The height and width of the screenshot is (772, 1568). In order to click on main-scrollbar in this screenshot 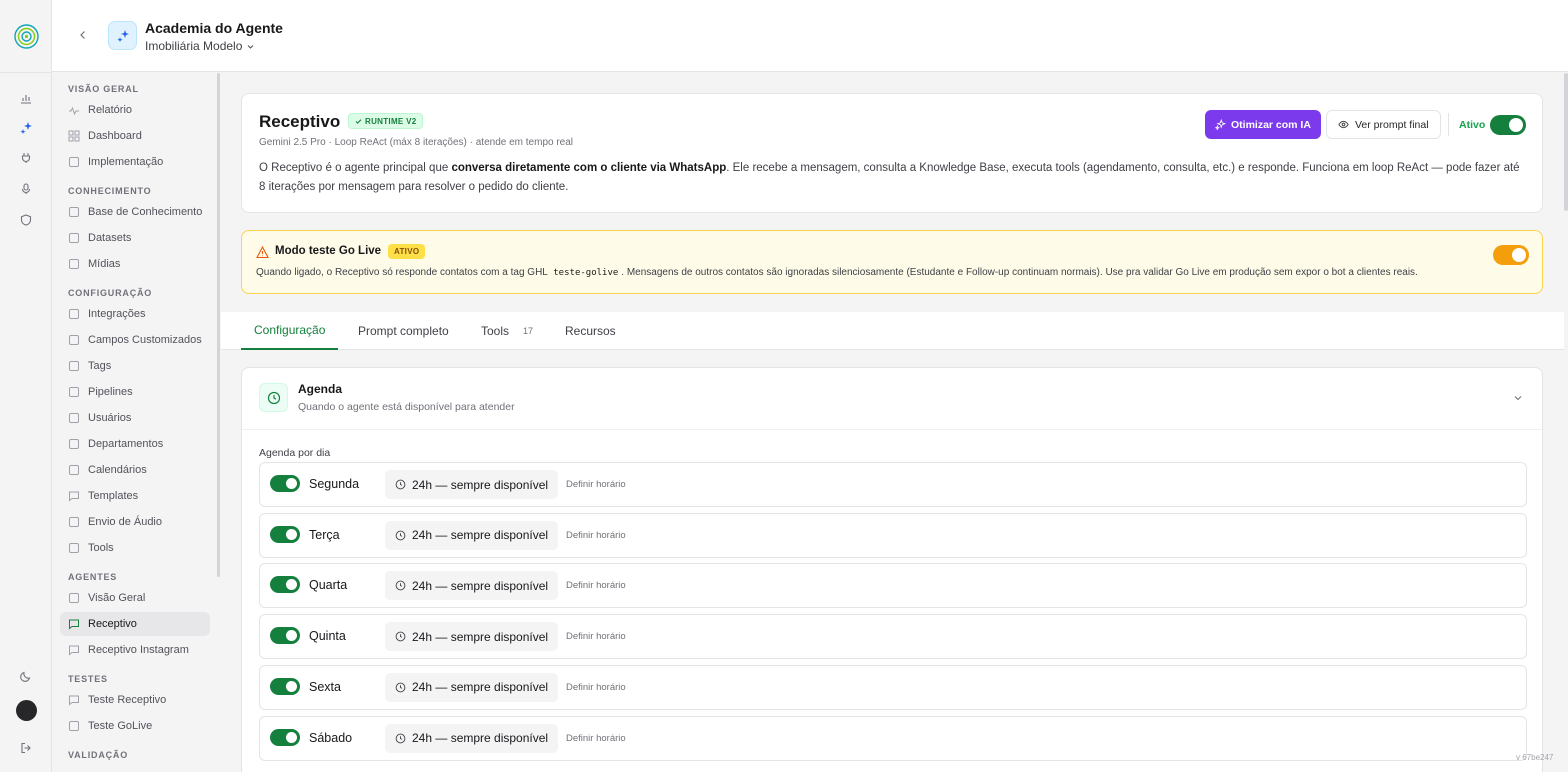, I will do `click(1566, 142)`.